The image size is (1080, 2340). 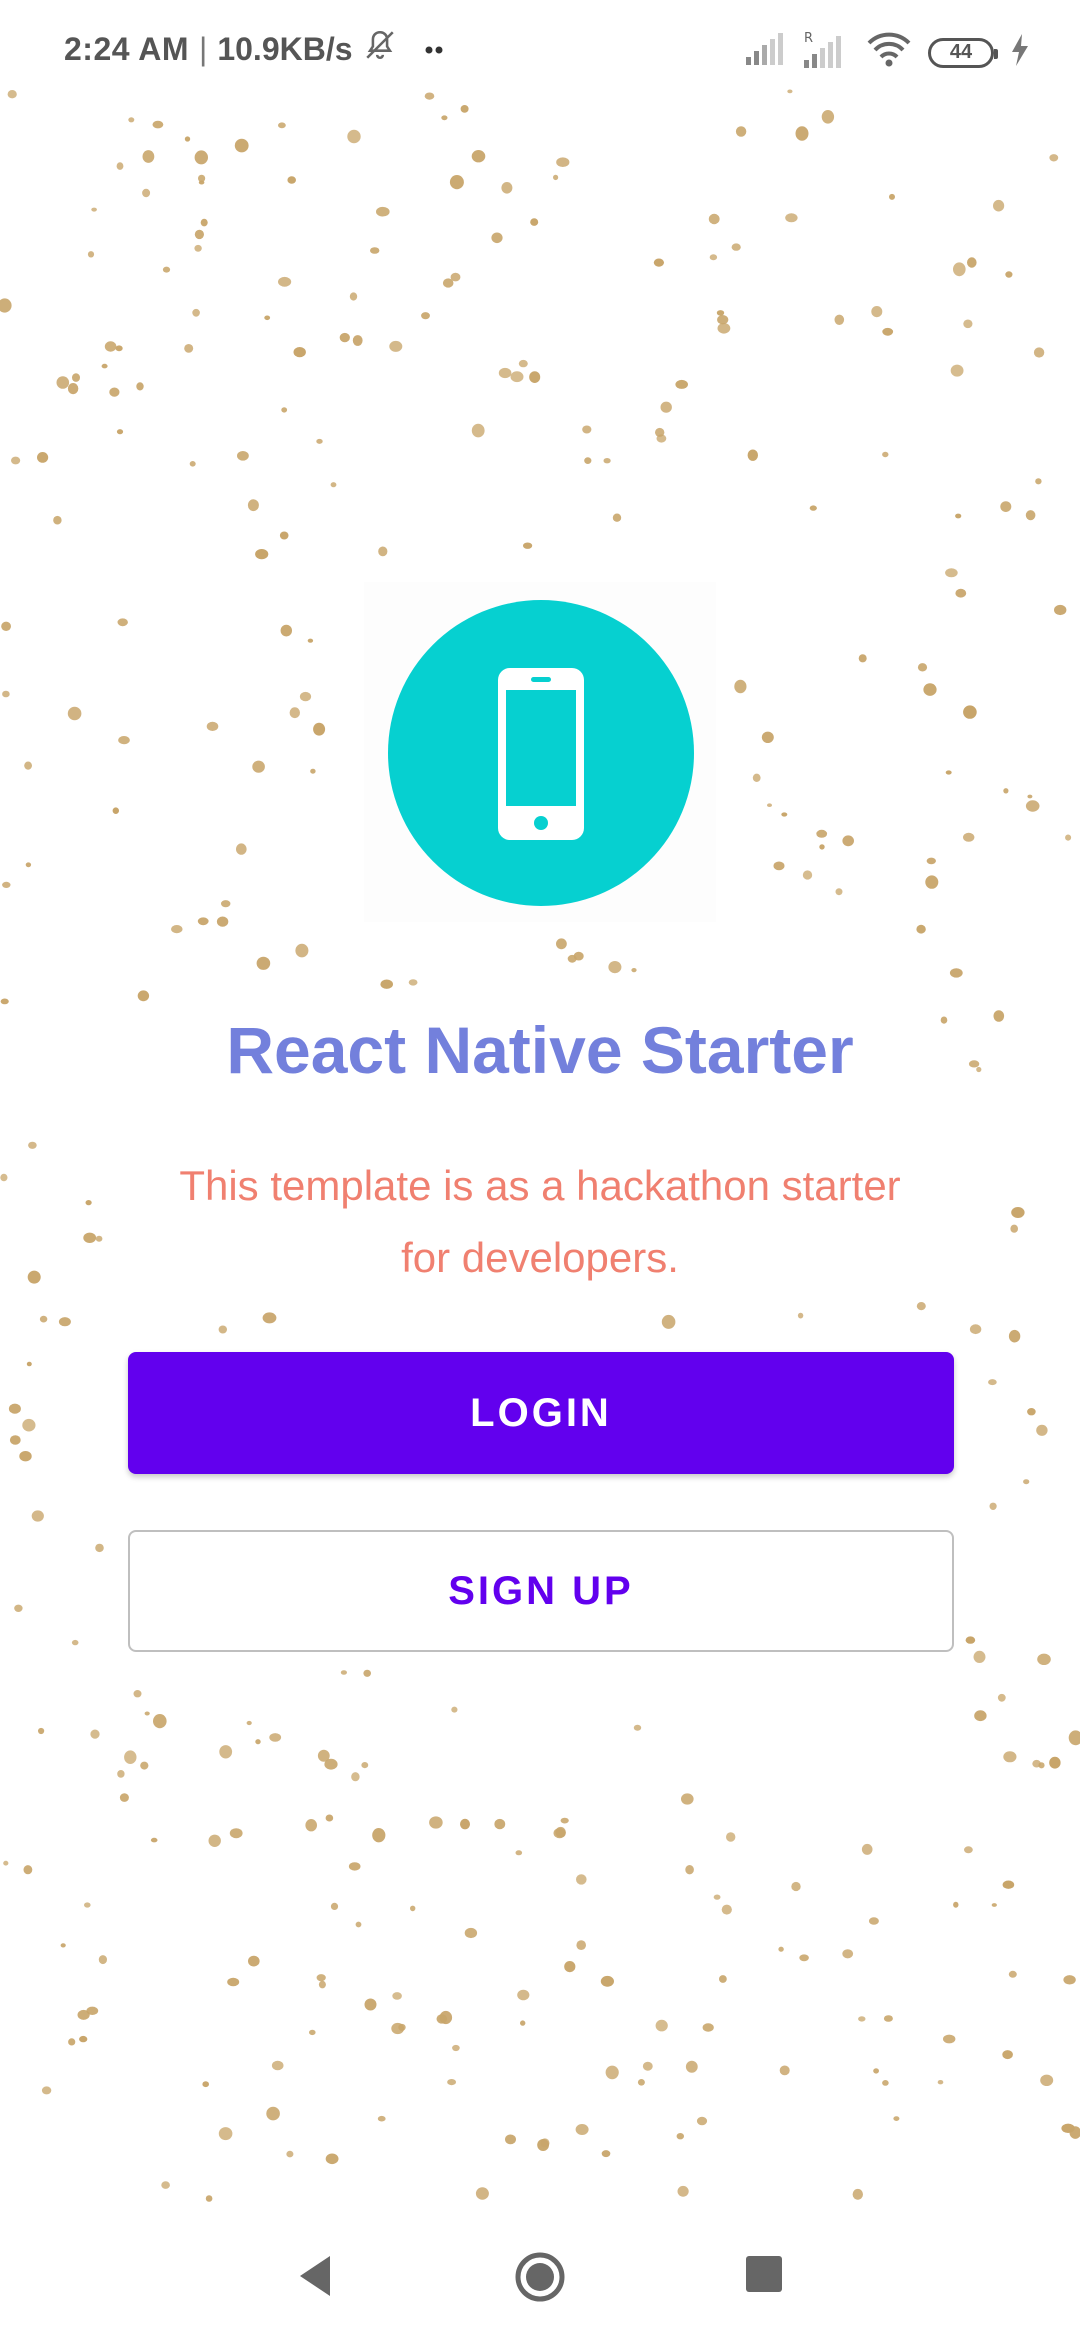 What do you see at coordinates (127, 48) in the screenshot?
I see `status-time: 2:24 AM` at bounding box center [127, 48].